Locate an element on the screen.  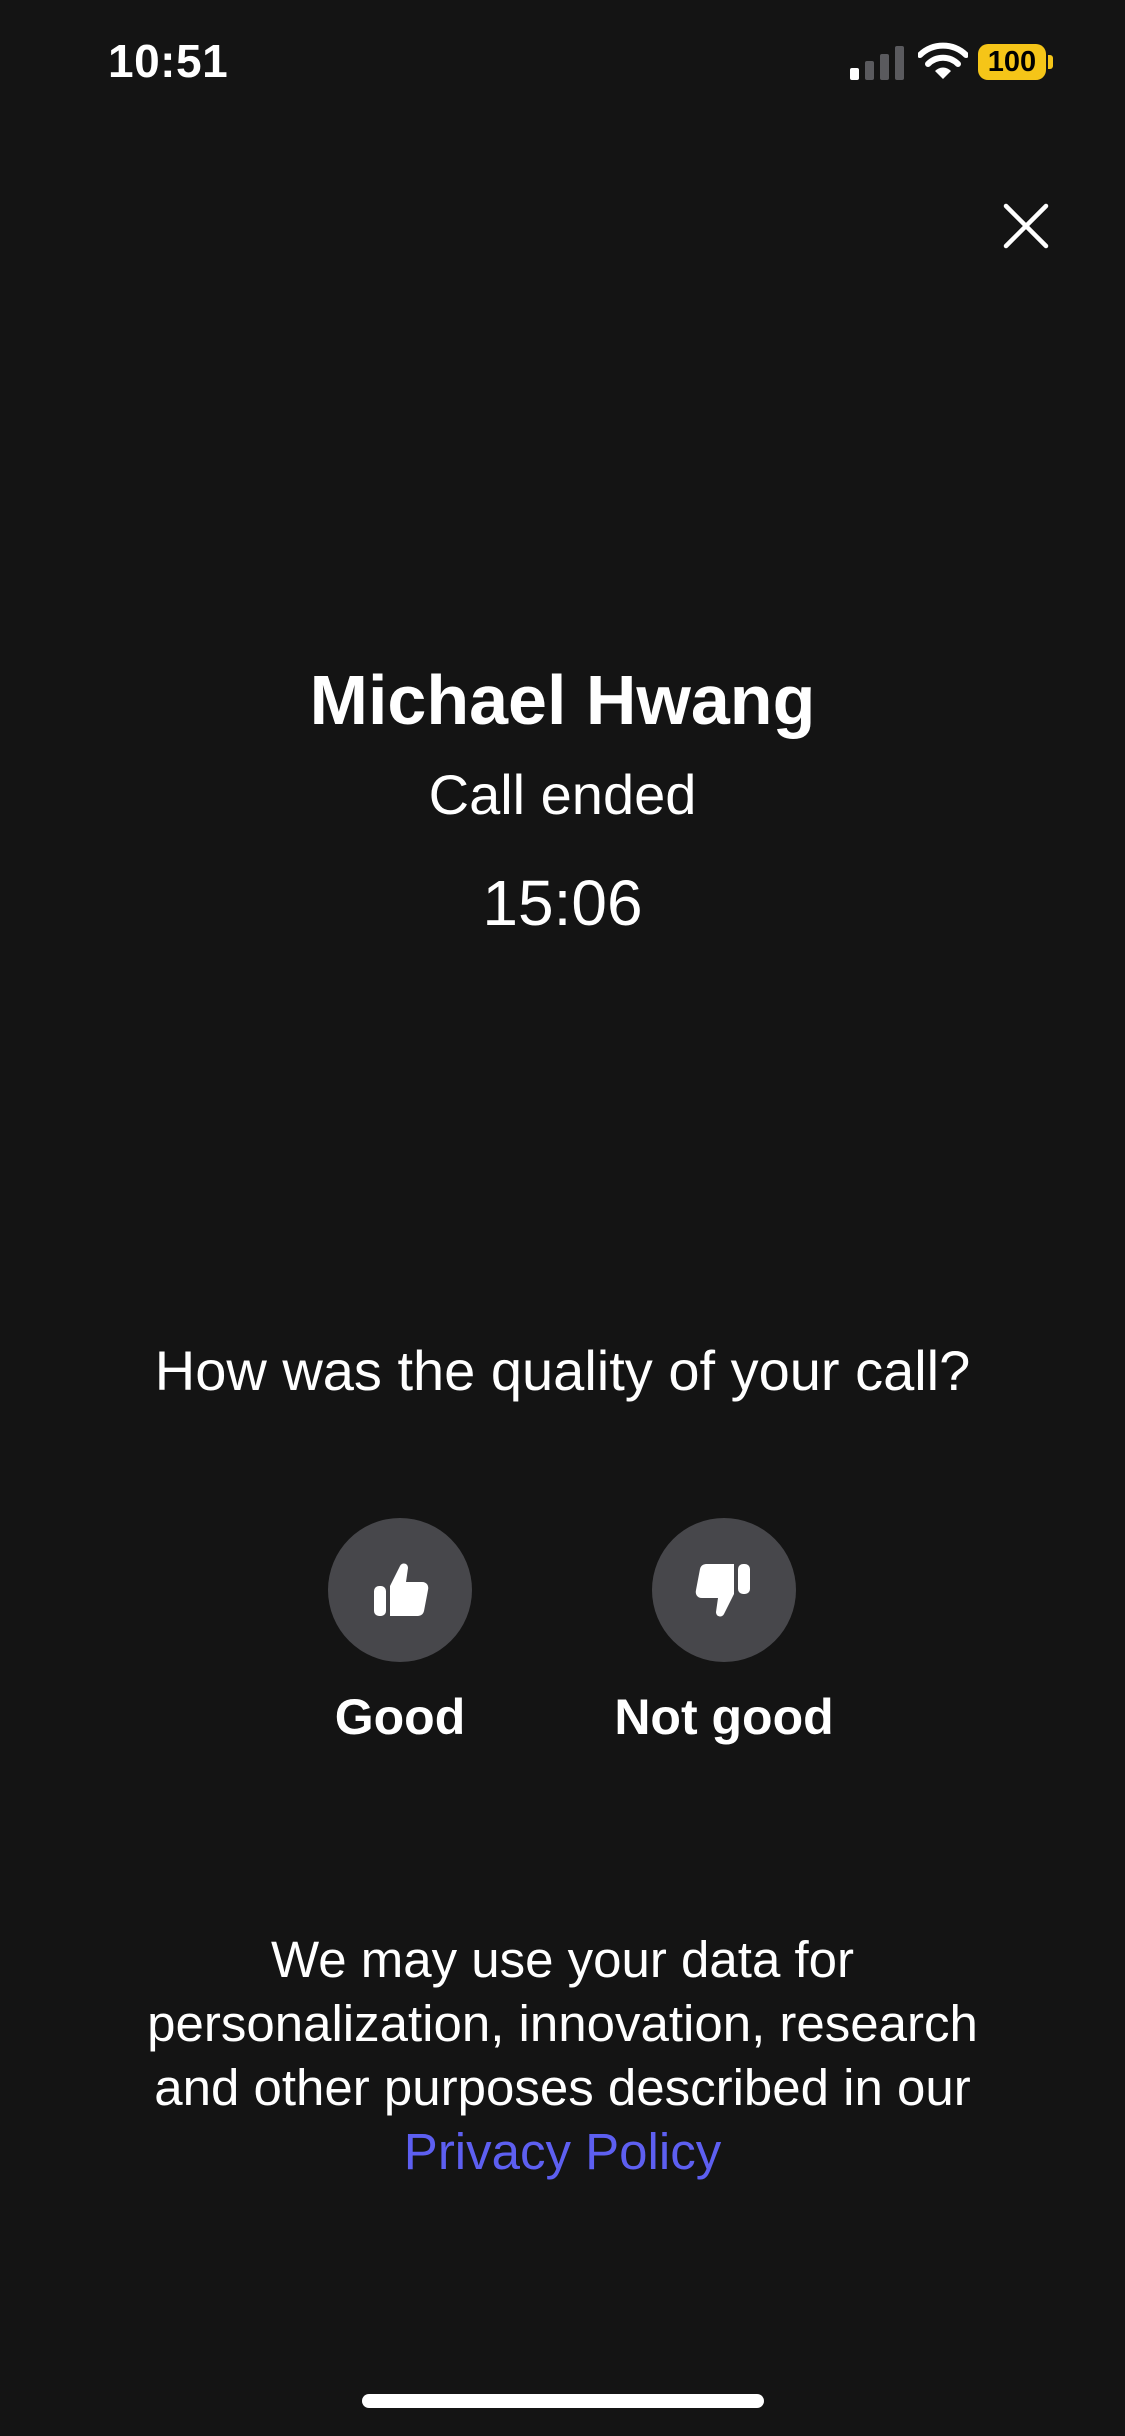
status-bar: 10:51 100 is located at coordinates (562, 65).